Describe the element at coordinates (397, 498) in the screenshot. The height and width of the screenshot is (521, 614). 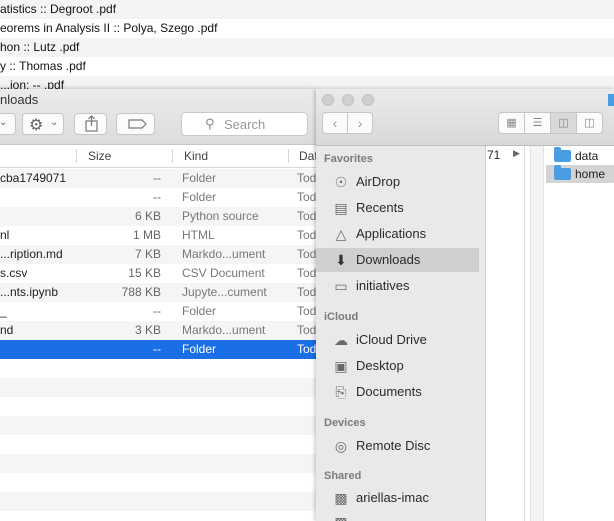
I see `sidebar-item-ariellas-imac: ▩ ariellas-imac` at that location.